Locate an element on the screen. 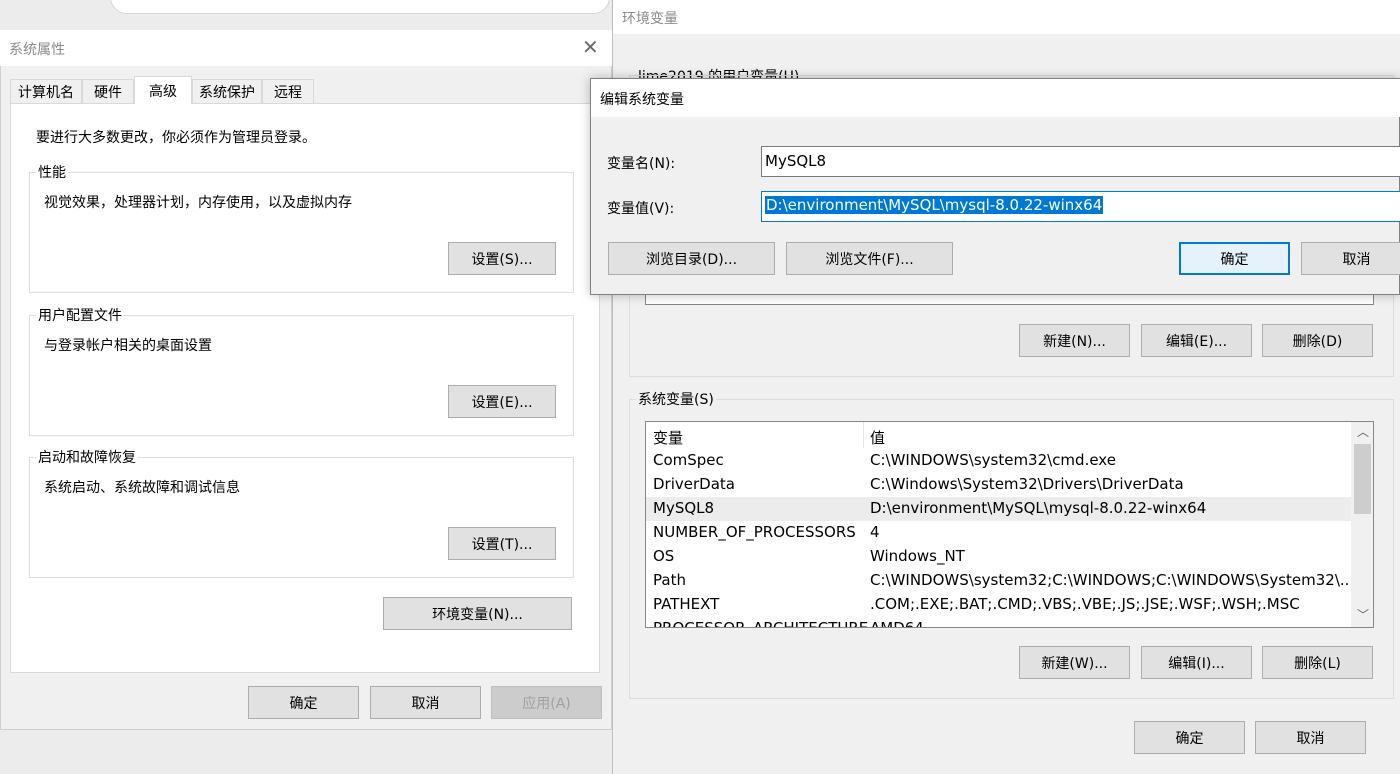  env-cancel-button: 取消 is located at coordinates (1310, 737).